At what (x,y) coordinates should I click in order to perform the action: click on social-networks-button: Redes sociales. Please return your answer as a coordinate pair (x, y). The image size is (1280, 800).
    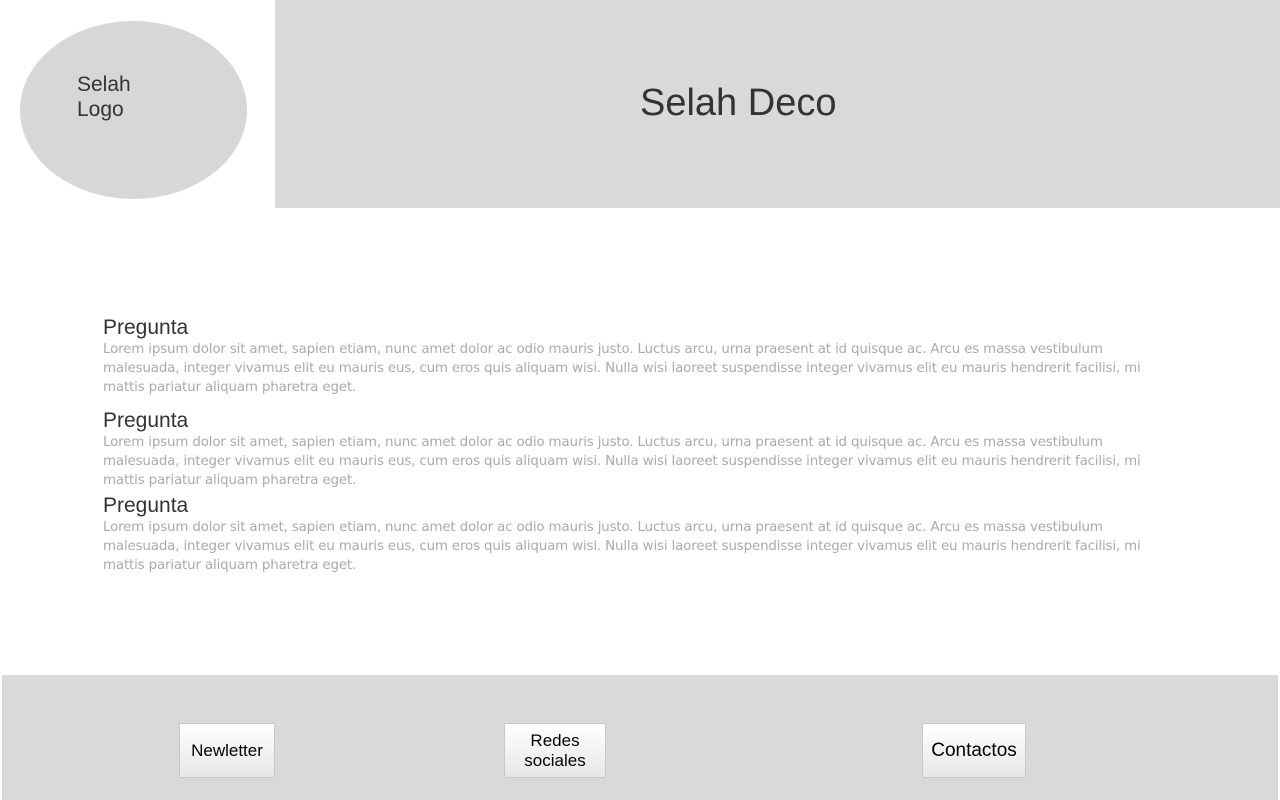
    Looking at the image, I should click on (555, 750).